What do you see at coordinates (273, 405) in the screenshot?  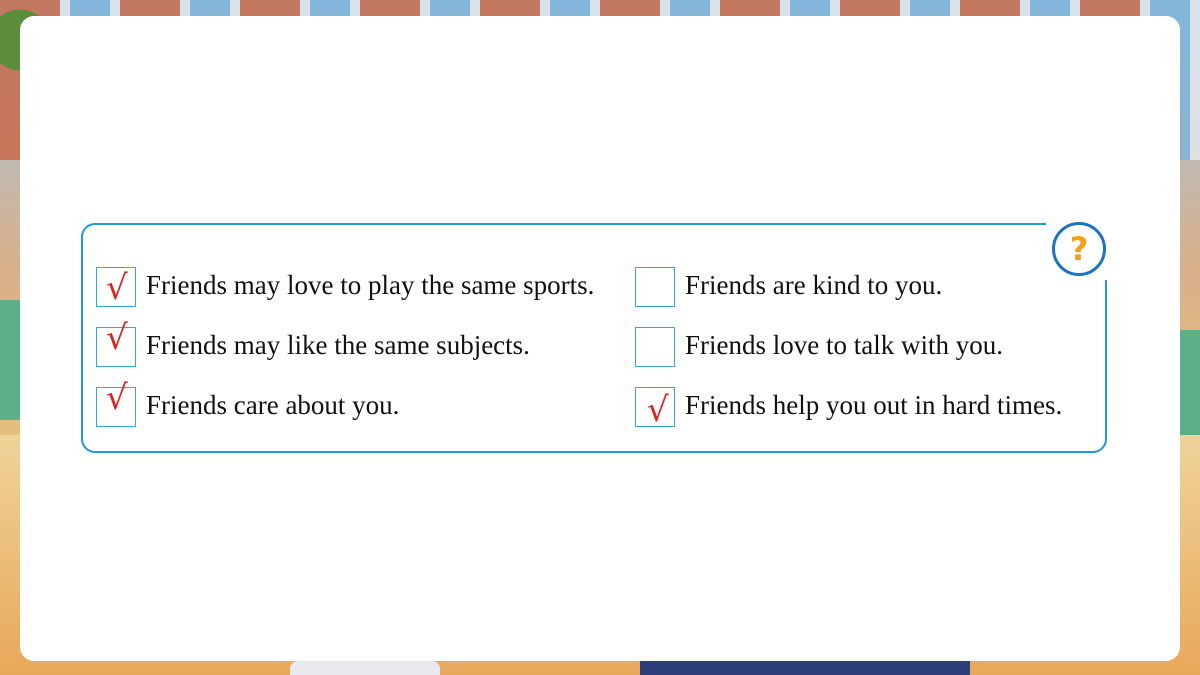 I see `checklist-item-label: Friends care about you.` at bounding box center [273, 405].